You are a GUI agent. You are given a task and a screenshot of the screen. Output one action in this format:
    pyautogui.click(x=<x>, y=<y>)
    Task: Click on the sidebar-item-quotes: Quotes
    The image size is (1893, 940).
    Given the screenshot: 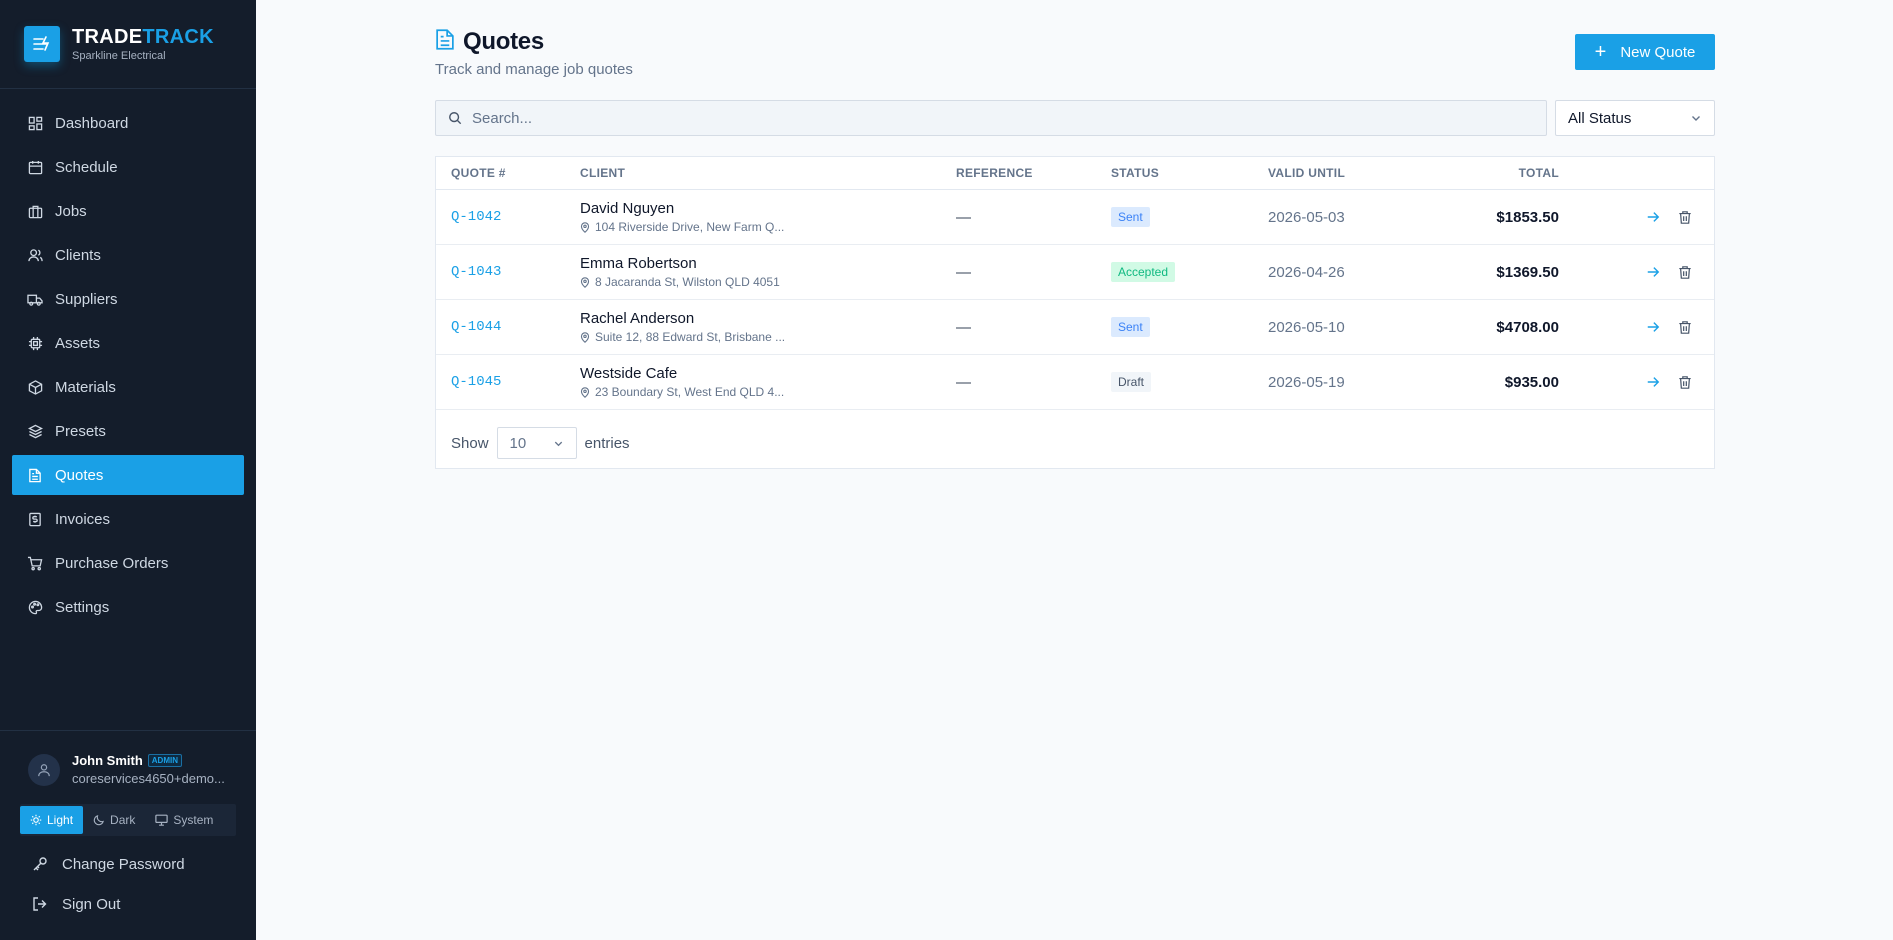 What is the action you would take?
    pyautogui.click(x=128, y=475)
    